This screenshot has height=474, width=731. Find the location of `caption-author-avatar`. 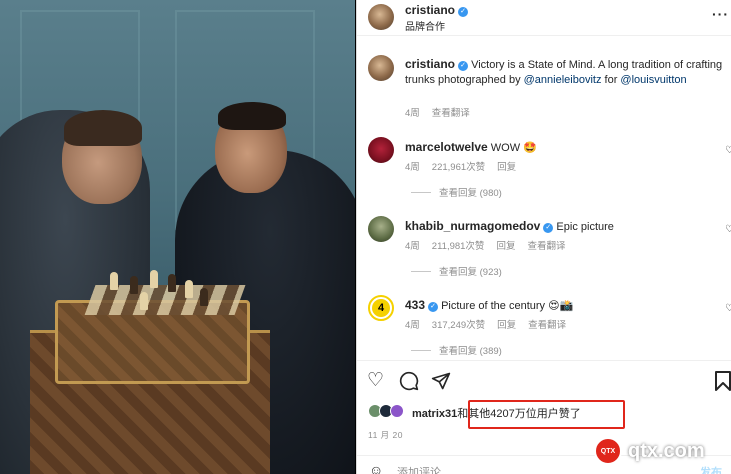

caption-author-avatar is located at coordinates (381, 68).